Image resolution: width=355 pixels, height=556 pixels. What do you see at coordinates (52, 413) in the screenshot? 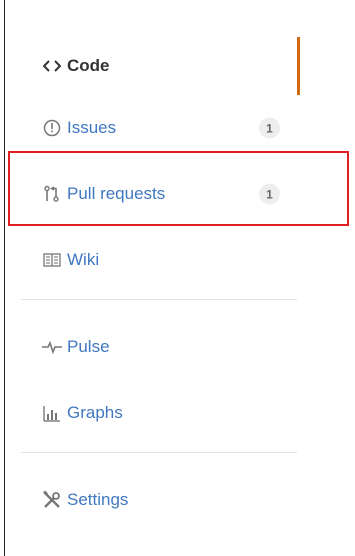
I see `graph-icon` at bounding box center [52, 413].